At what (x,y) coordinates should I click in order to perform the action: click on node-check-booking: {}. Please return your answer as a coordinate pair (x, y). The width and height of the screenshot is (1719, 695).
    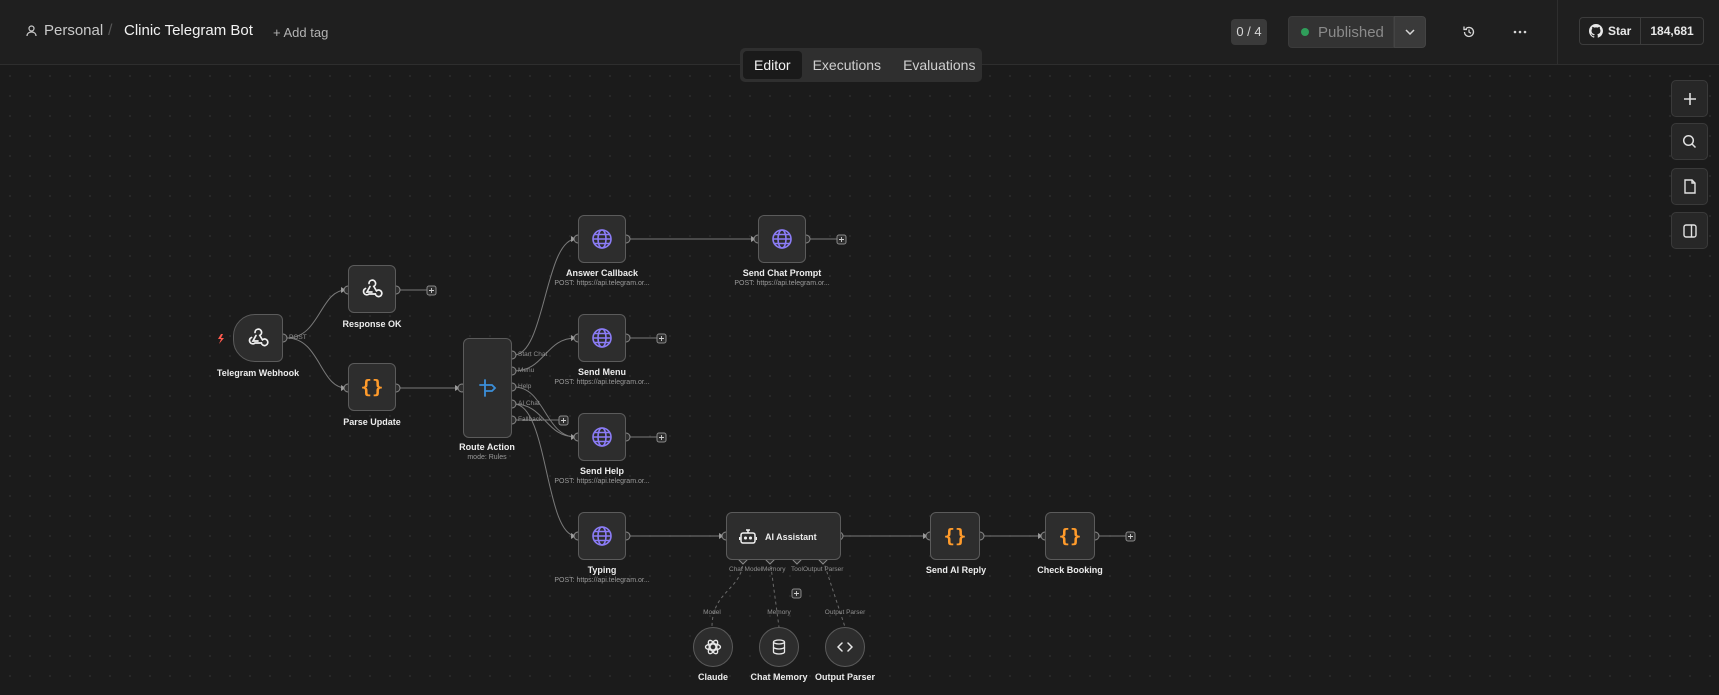
    Looking at the image, I should click on (1070, 536).